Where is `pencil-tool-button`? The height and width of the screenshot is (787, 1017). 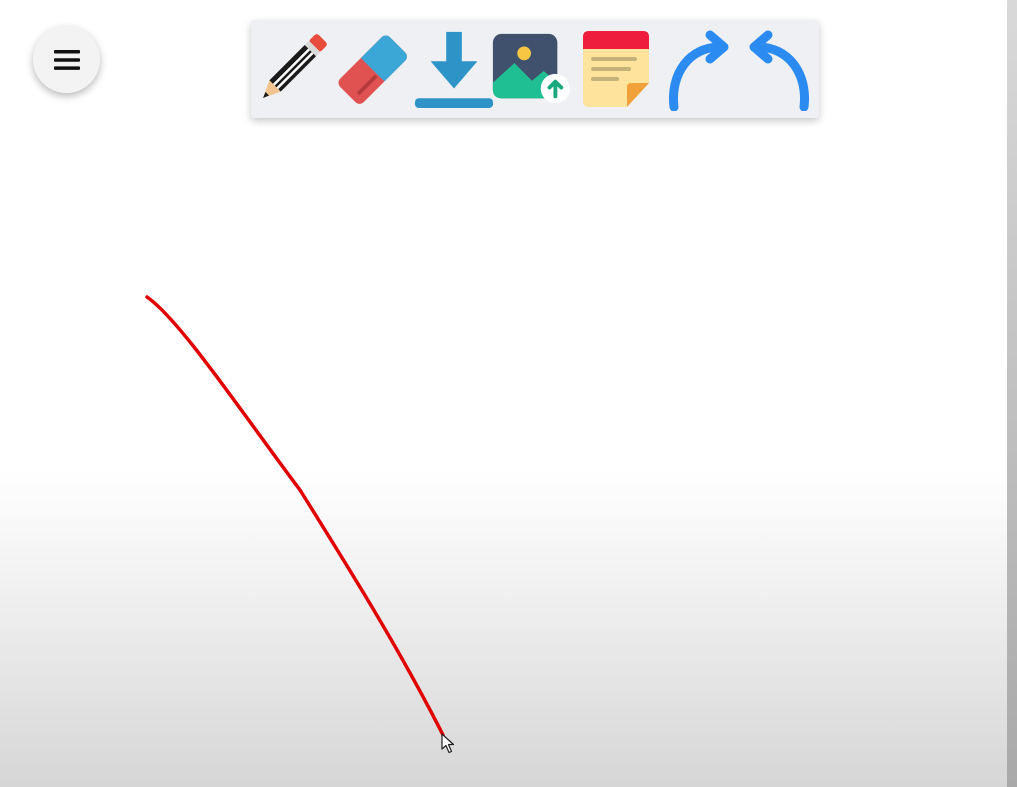
pencil-tool-button is located at coordinates (292, 69).